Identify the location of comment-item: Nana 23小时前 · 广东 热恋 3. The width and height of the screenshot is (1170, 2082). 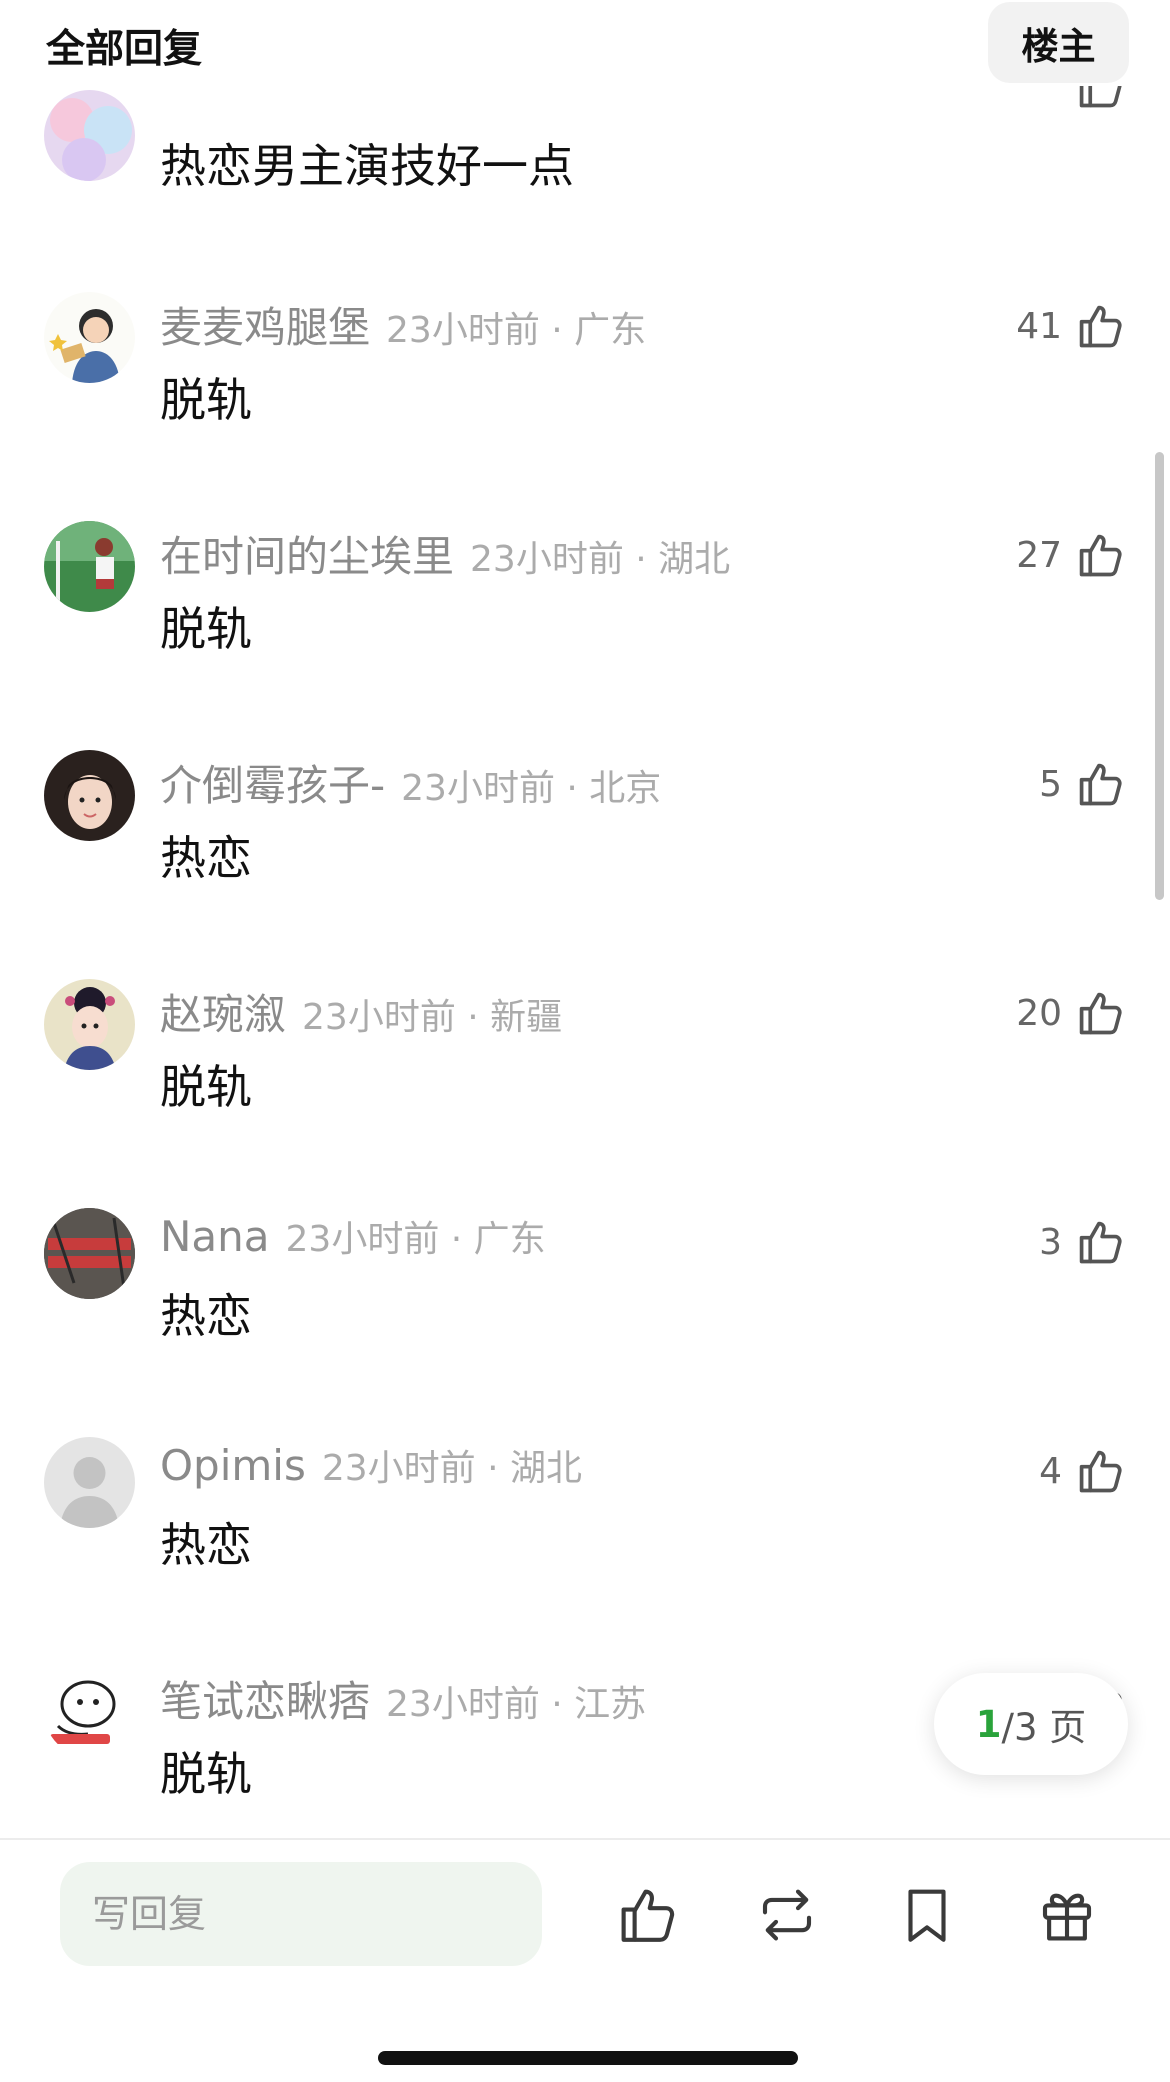
(585, 1308).